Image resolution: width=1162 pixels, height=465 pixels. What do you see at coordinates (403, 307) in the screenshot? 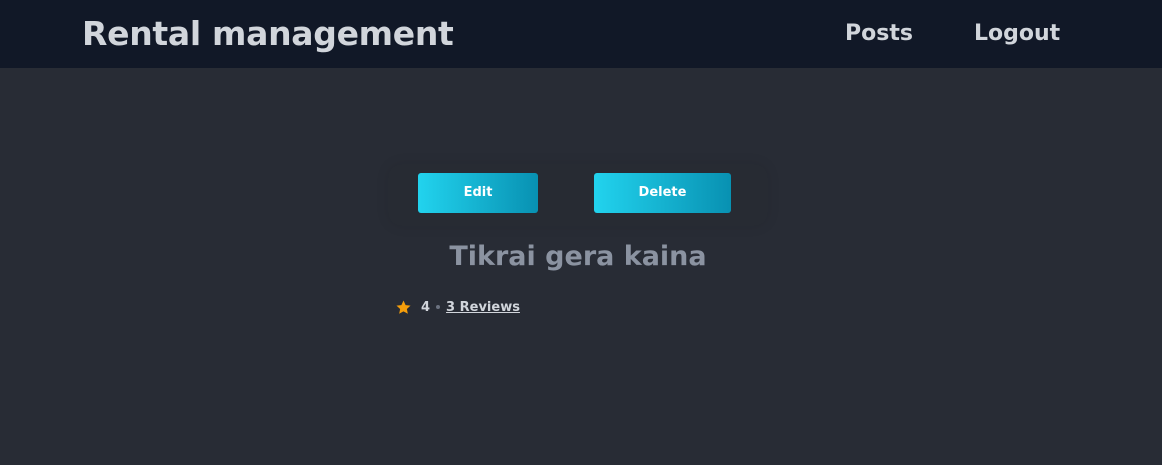
I see `star-icon` at bounding box center [403, 307].